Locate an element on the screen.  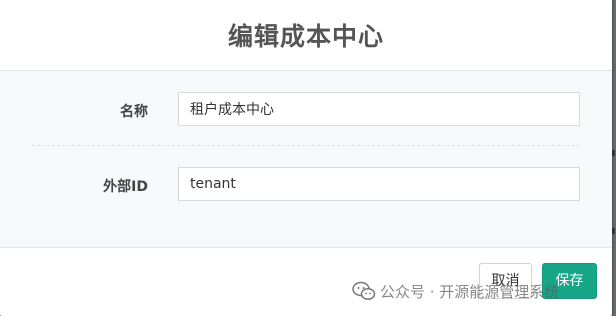
name-form-row: 名称 is located at coordinates (306, 110).